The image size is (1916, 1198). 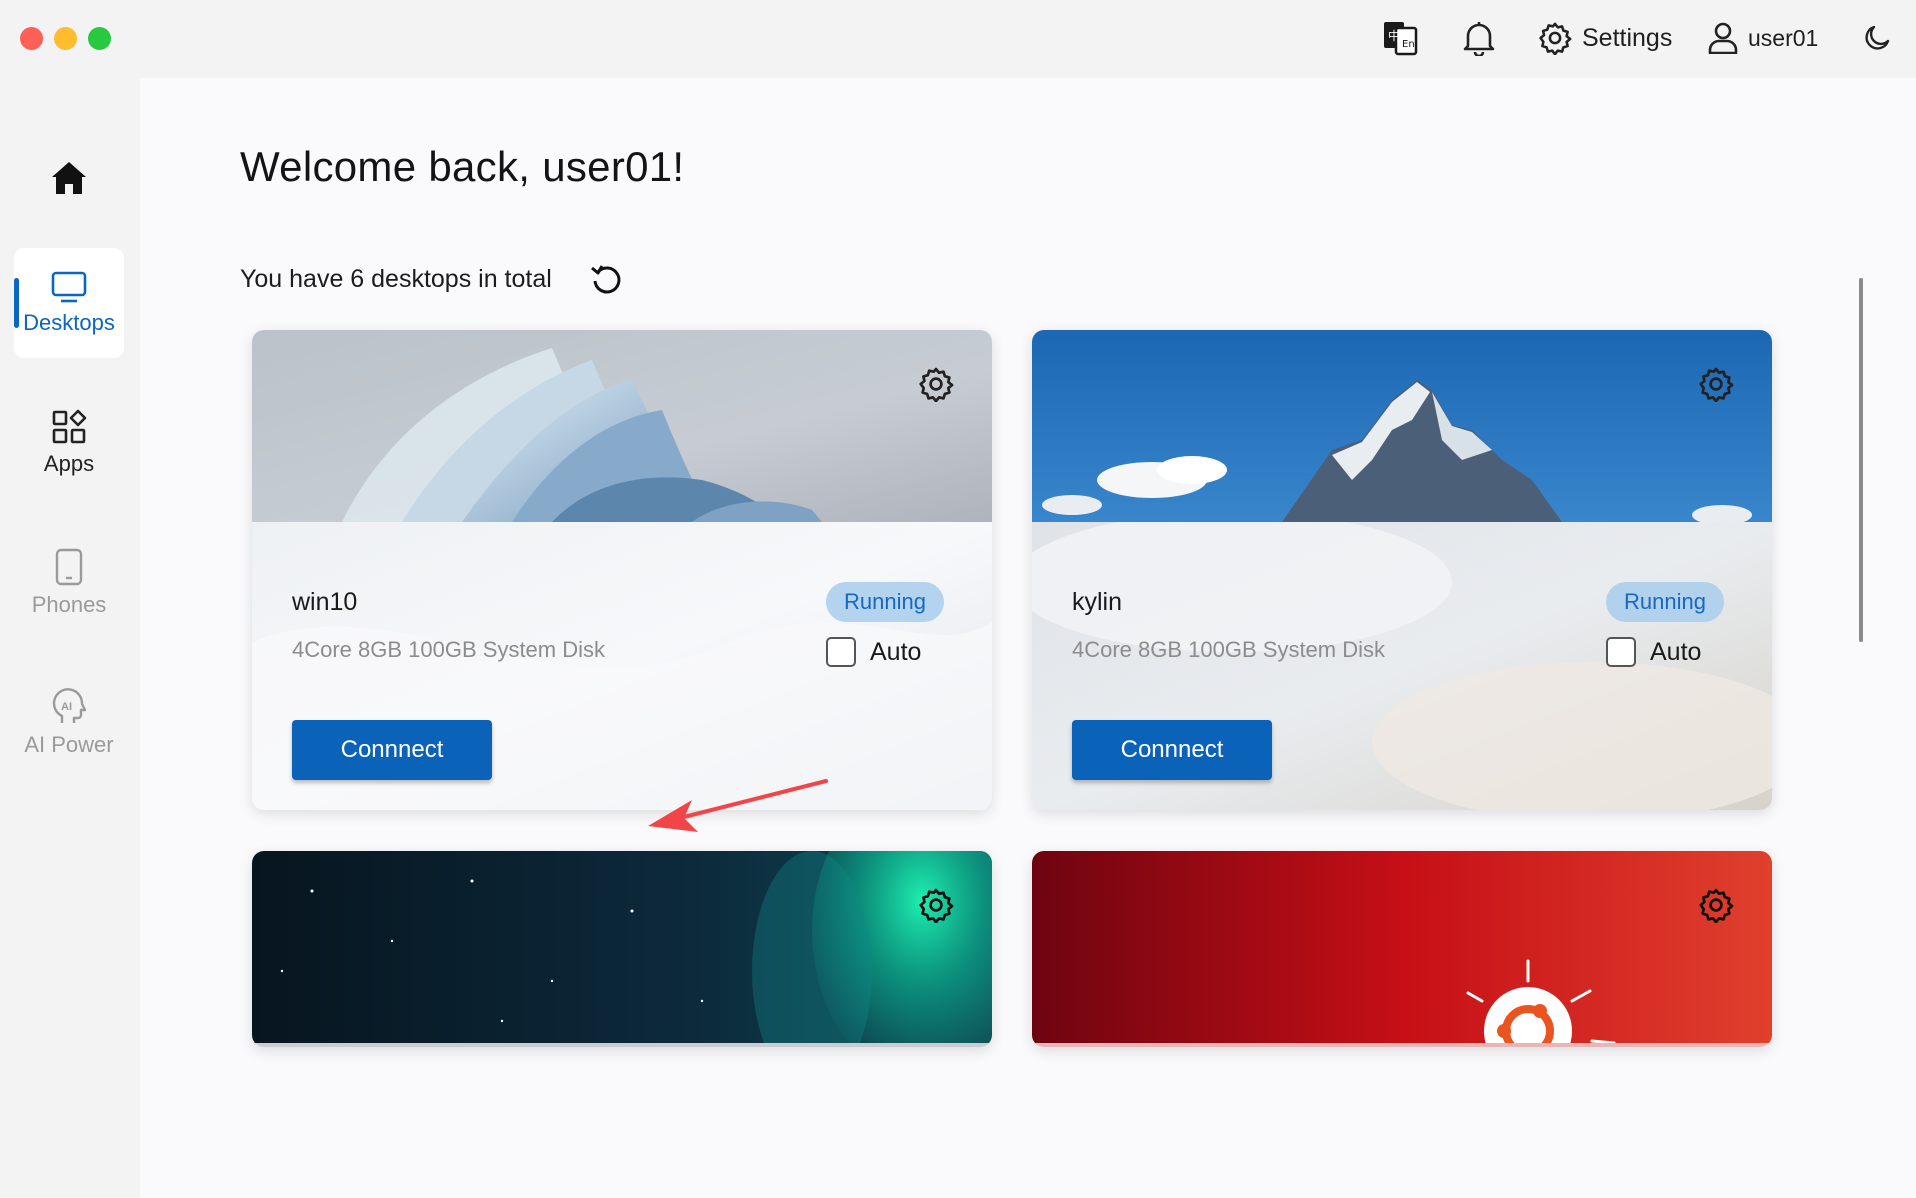 I want to click on sidebar-item-label: Phones, so click(x=69, y=604).